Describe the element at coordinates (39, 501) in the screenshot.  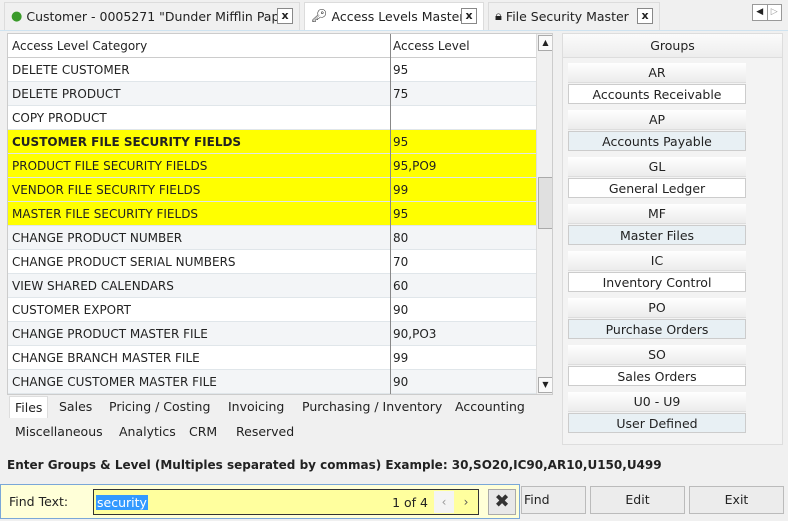
I see `find-label: Find Text:` at that location.